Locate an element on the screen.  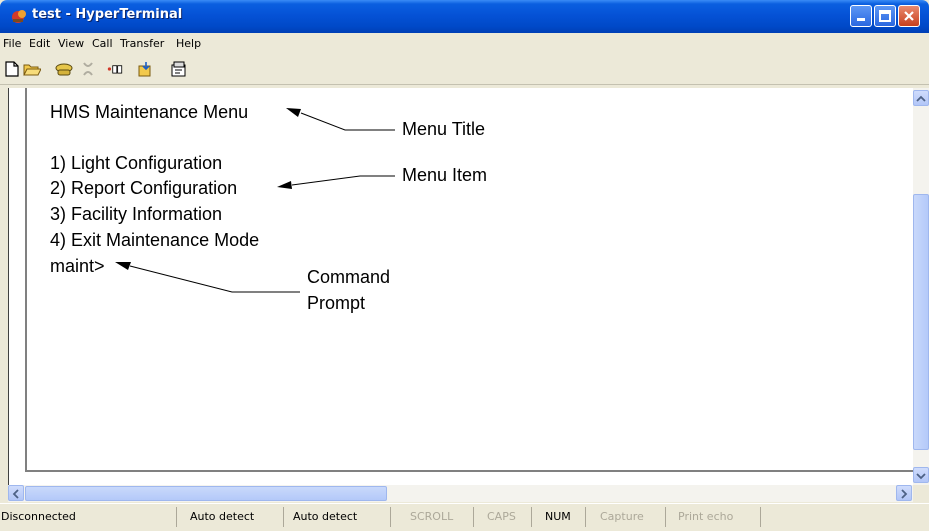
status-print-echo: Print echo is located at coordinates (706, 516).